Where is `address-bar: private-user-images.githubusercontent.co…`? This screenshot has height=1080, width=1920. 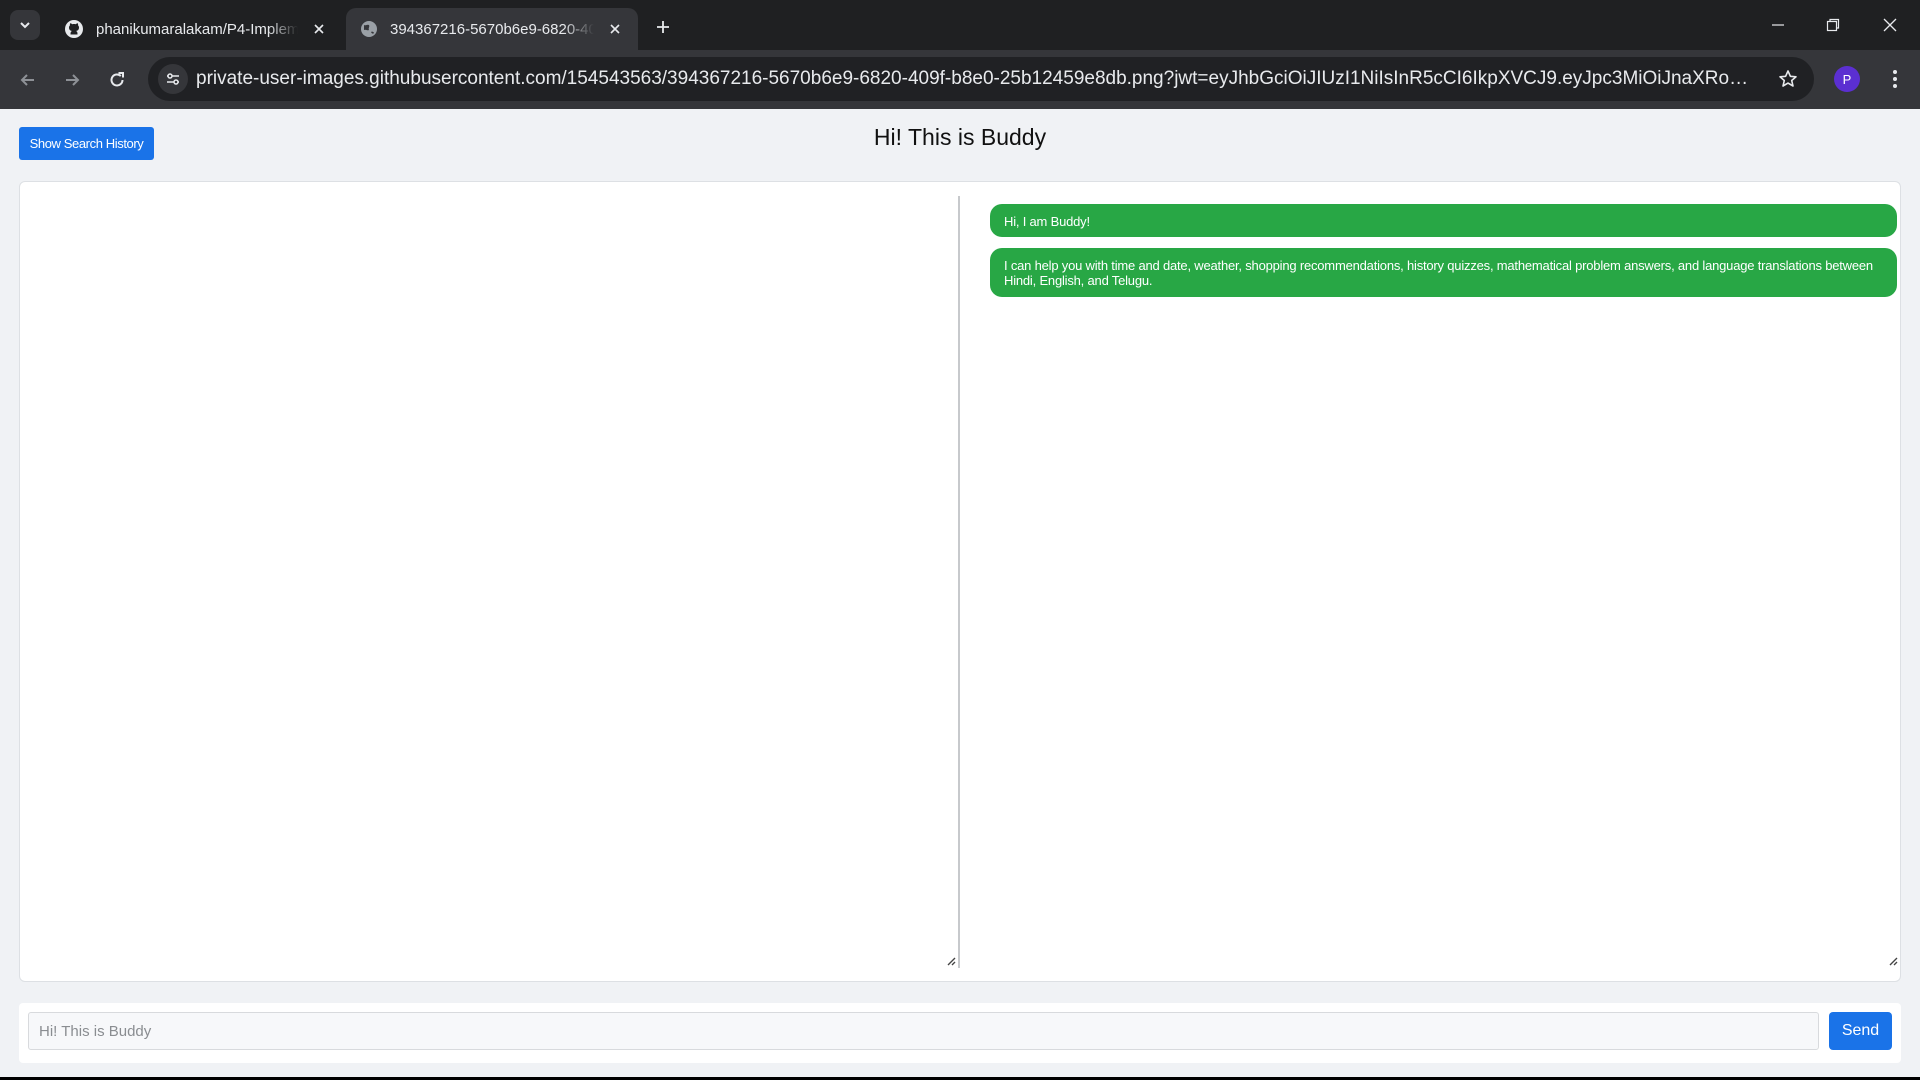 address-bar: private-user-images.githubusercontent.co… is located at coordinates (981, 79).